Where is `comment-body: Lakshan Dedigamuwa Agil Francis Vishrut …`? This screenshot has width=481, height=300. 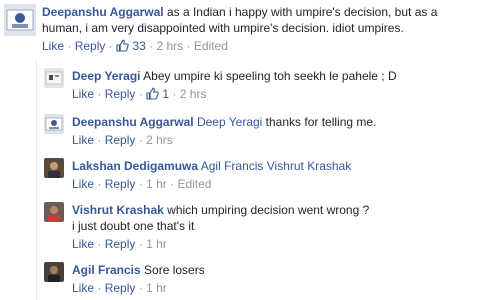
comment-body: Lakshan Dedigamuwa Agil Francis Vishrut … is located at coordinates (274, 175).